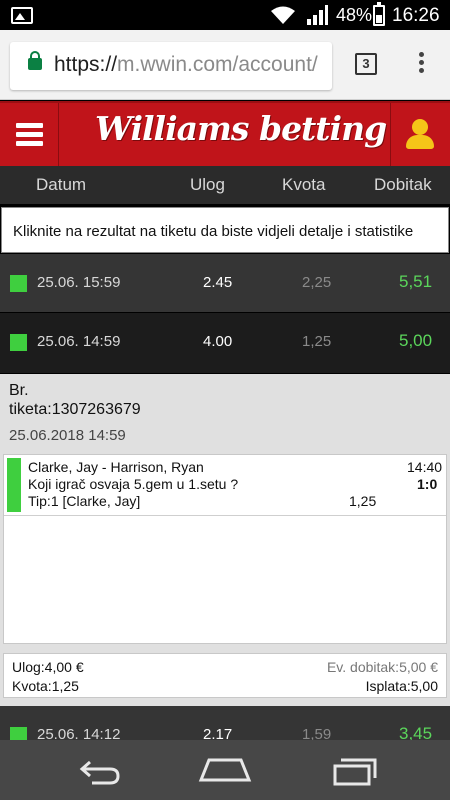 This screenshot has height=800, width=450. What do you see at coordinates (218, 282) in the screenshot?
I see `ticket-stake: 2.45` at bounding box center [218, 282].